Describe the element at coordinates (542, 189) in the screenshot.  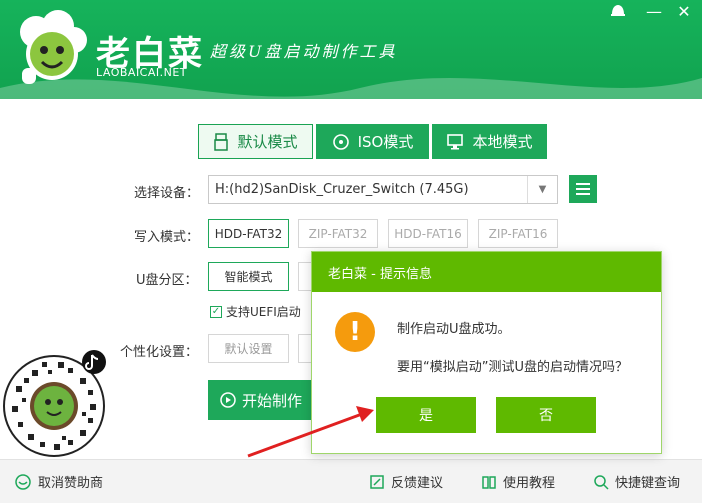
I see `chevron-down-icon: ▼` at that location.